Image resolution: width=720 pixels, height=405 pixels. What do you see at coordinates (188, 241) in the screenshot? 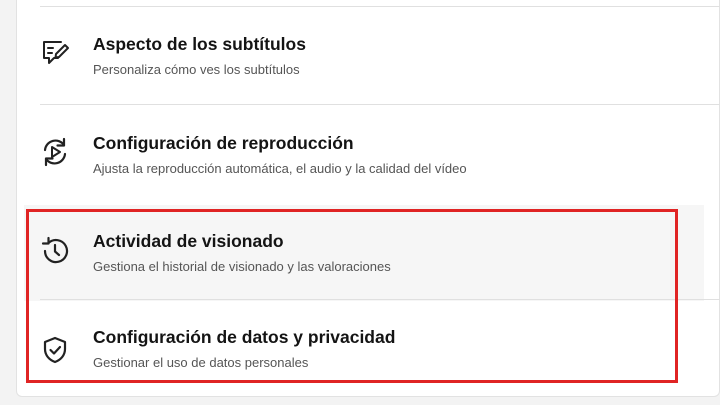
I see `settings-item-title: Actividad de visionado` at bounding box center [188, 241].